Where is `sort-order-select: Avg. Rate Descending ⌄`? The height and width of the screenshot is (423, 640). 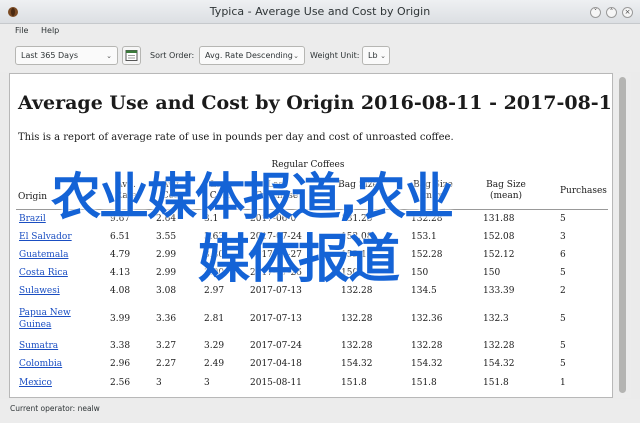
sort-order-select: Avg. Rate Descending ⌄ is located at coordinates (252, 55).